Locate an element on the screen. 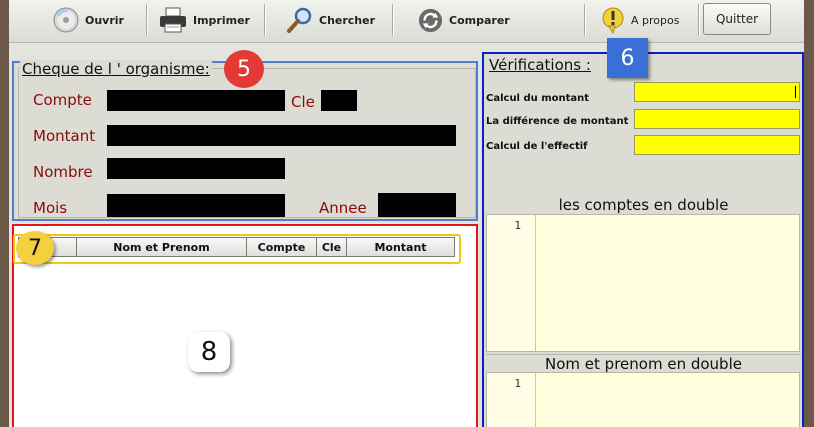 The image size is (814, 427). callout-badge-7: 7 is located at coordinates (35, 248).